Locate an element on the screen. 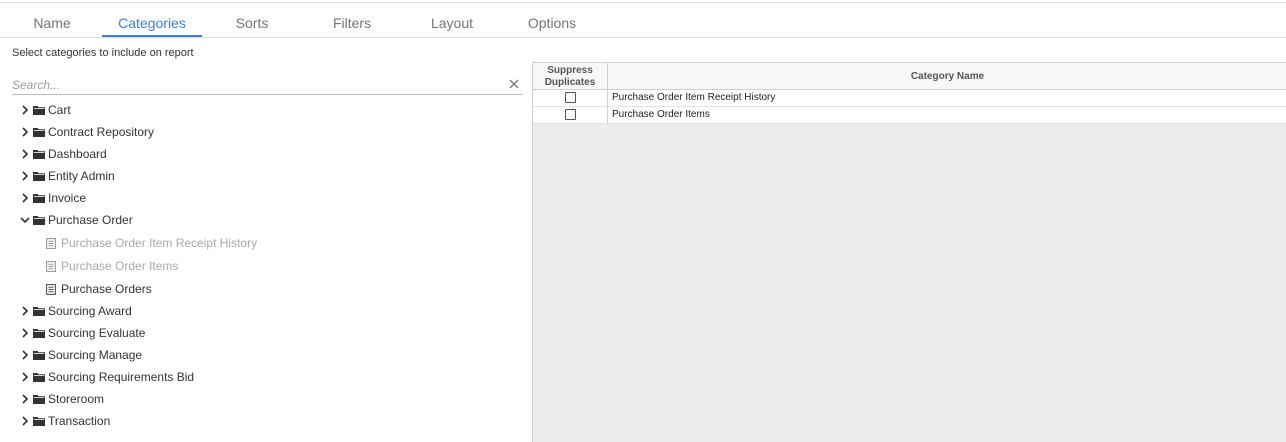 The height and width of the screenshot is (442, 1286). tab-name: Name is located at coordinates (52, 20).